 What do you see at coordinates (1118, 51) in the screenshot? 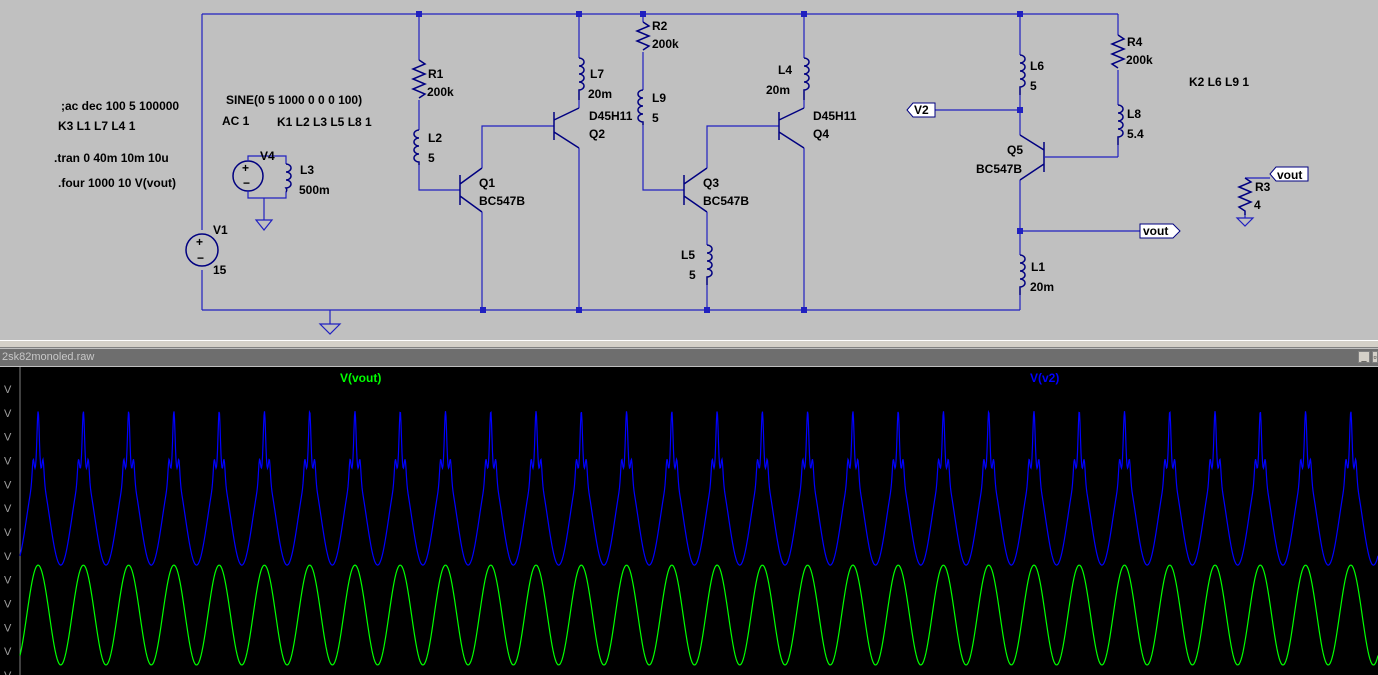
I see `r4-resistor-symbol` at bounding box center [1118, 51].